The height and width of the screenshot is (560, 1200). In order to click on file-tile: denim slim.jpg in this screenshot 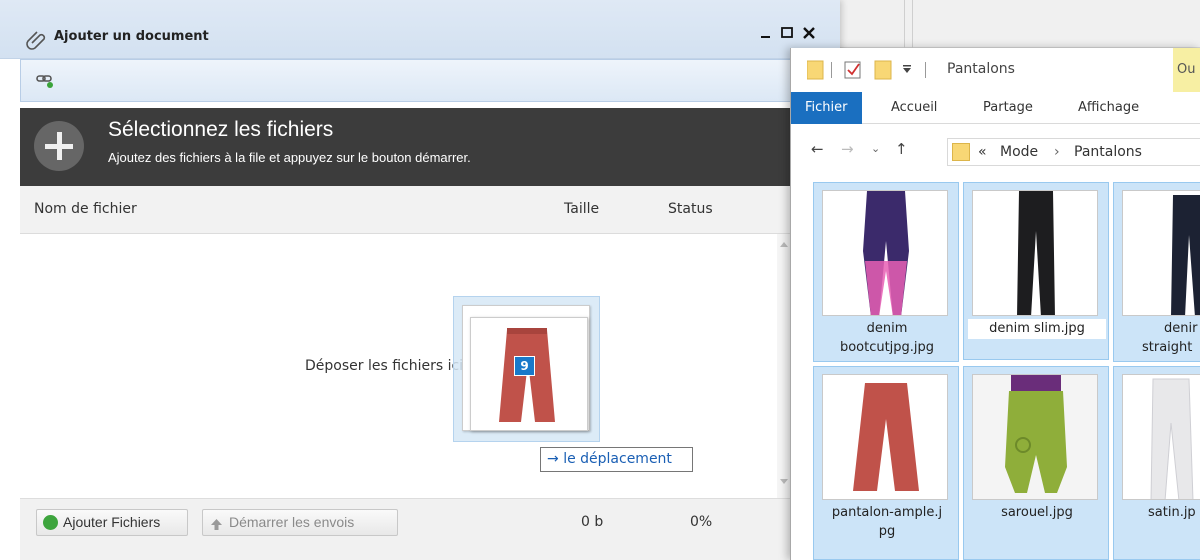, I will do `click(1036, 271)`.